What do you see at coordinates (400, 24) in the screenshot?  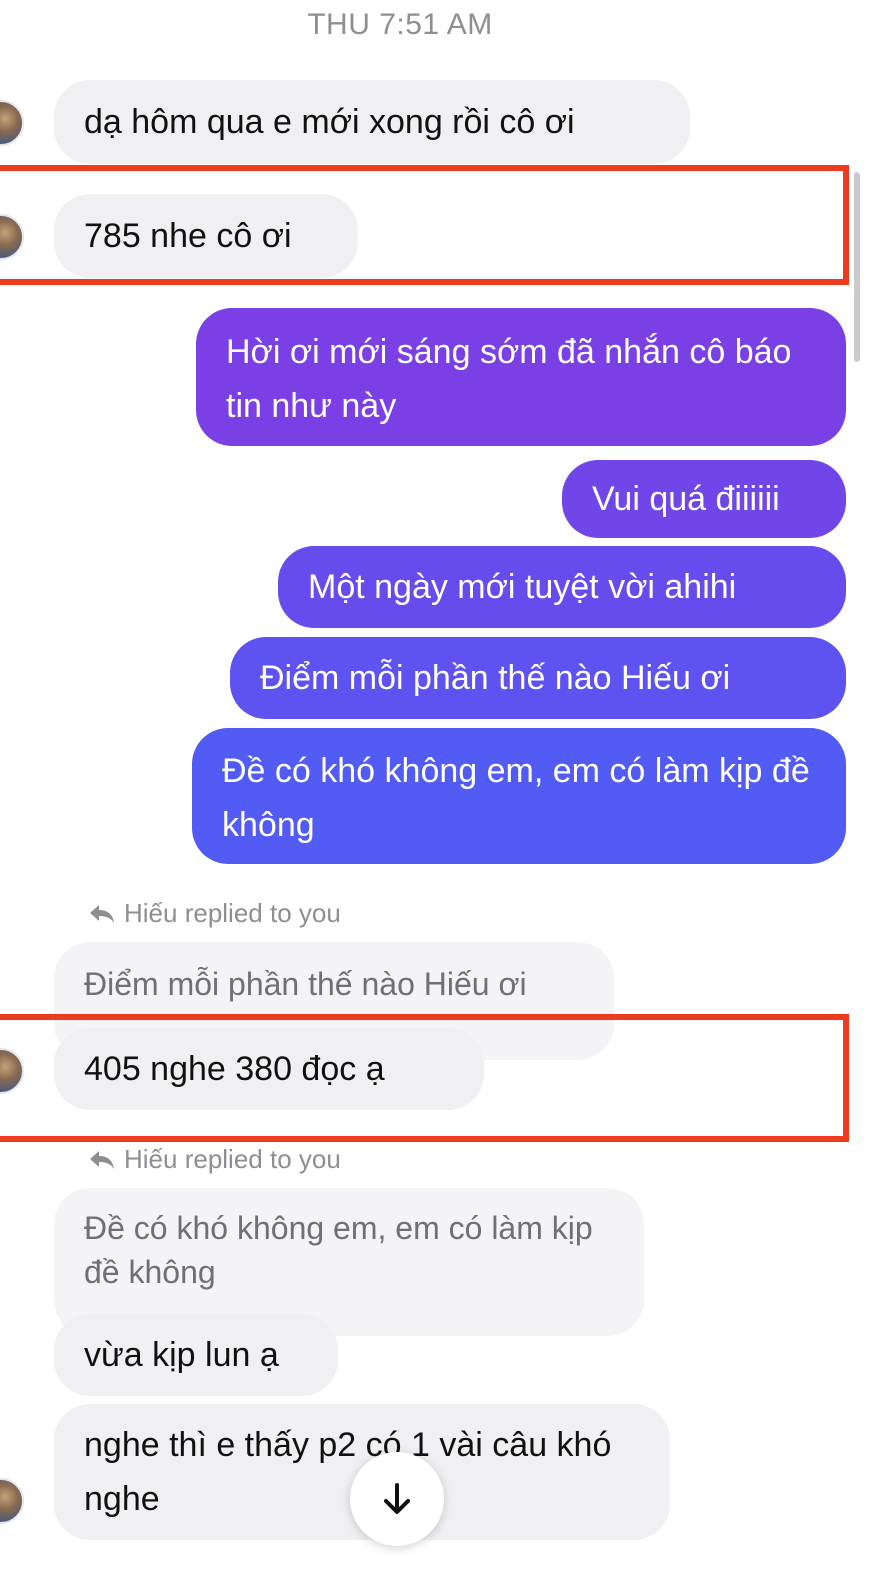 I see `timestamp: THU 7:51 AM` at bounding box center [400, 24].